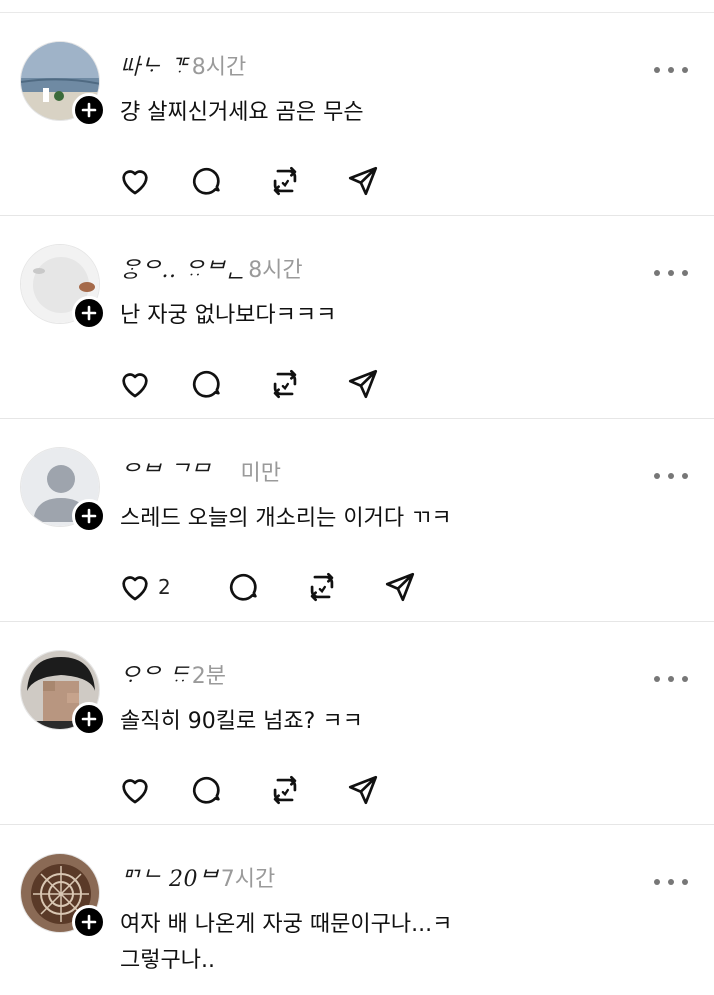 The image size is (714, 995). Describe the element at coordinates (248, 879) in the screenshot. I see `timestamp: 7시간` at that location.